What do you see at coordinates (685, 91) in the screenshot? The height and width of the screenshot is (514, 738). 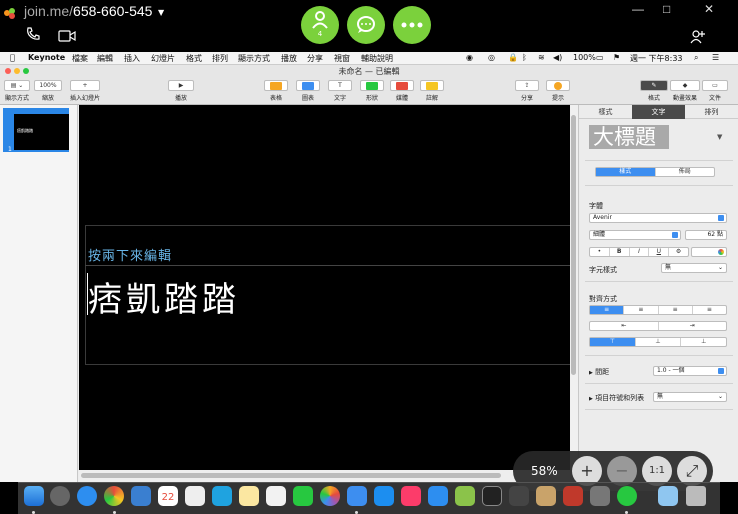 I see `animate-button: ◆ 動畫效果` at bounding box center [685, 91].